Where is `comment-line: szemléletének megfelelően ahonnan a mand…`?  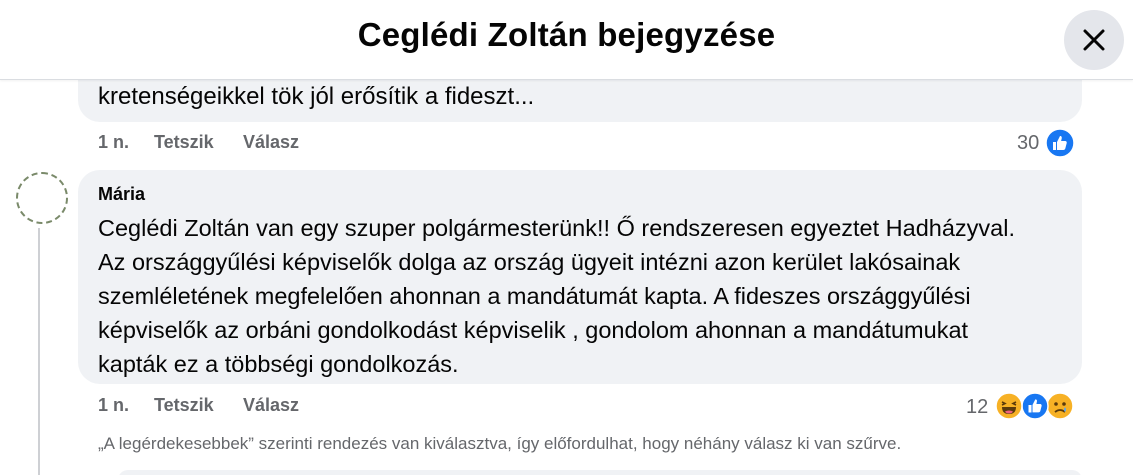 comment-line: szemléletének megfelelően ahonnan a mand… is located at coordinates (534, 296).